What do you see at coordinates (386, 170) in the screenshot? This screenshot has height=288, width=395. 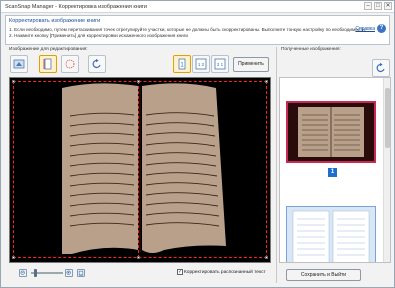 I see `thumbnails-scrollbar` at bounding box center [386, 170].